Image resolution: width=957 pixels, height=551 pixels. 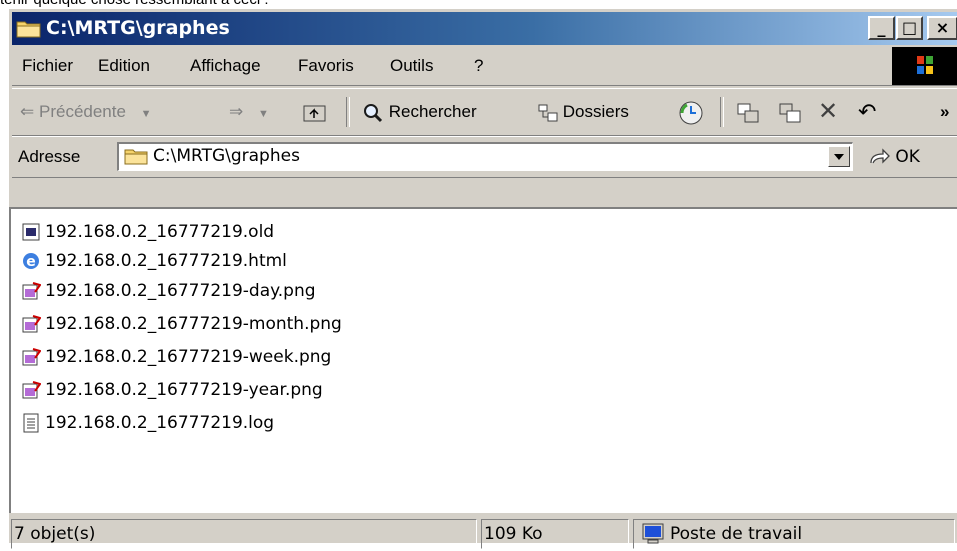 What do you see at coordinates (484, 28) in the screenshot?
I see `title-bar: C:\MRTG\graphes _ □ ×` at bounding box center [484, 28].